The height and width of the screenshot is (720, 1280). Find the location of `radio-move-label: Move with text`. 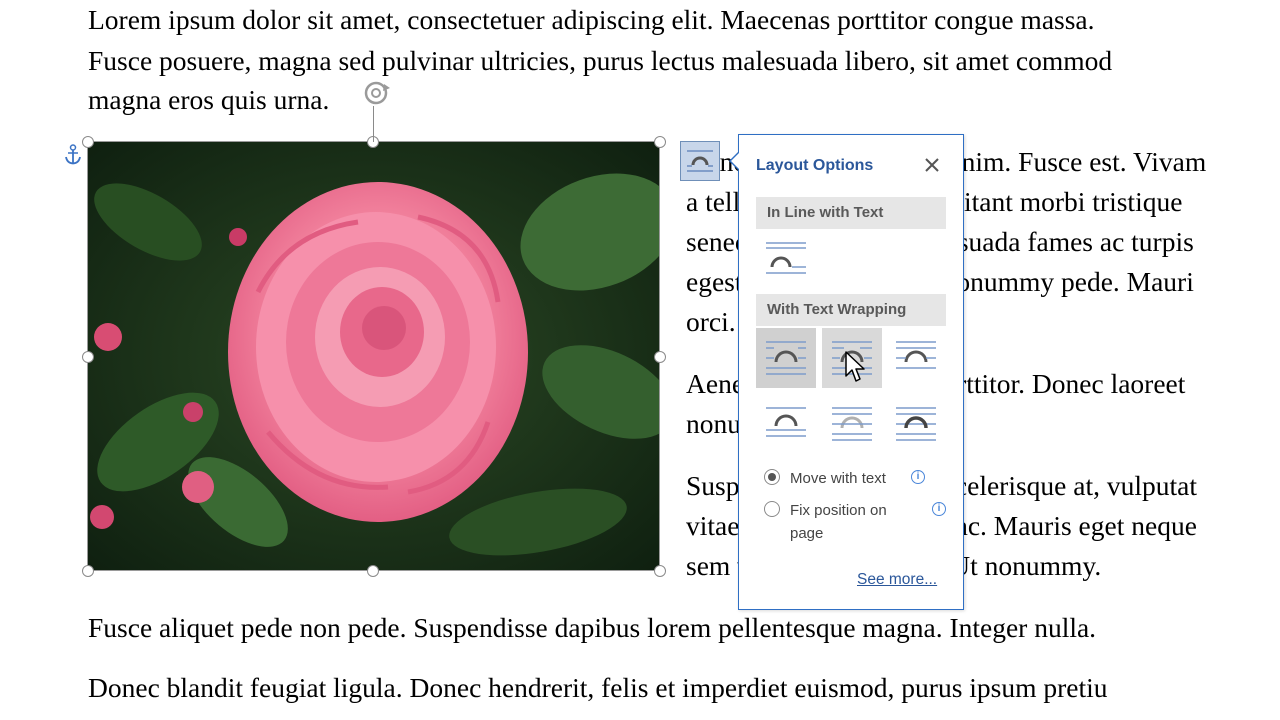

radio-move-label: Move with text is located at coordinates (838, 478).